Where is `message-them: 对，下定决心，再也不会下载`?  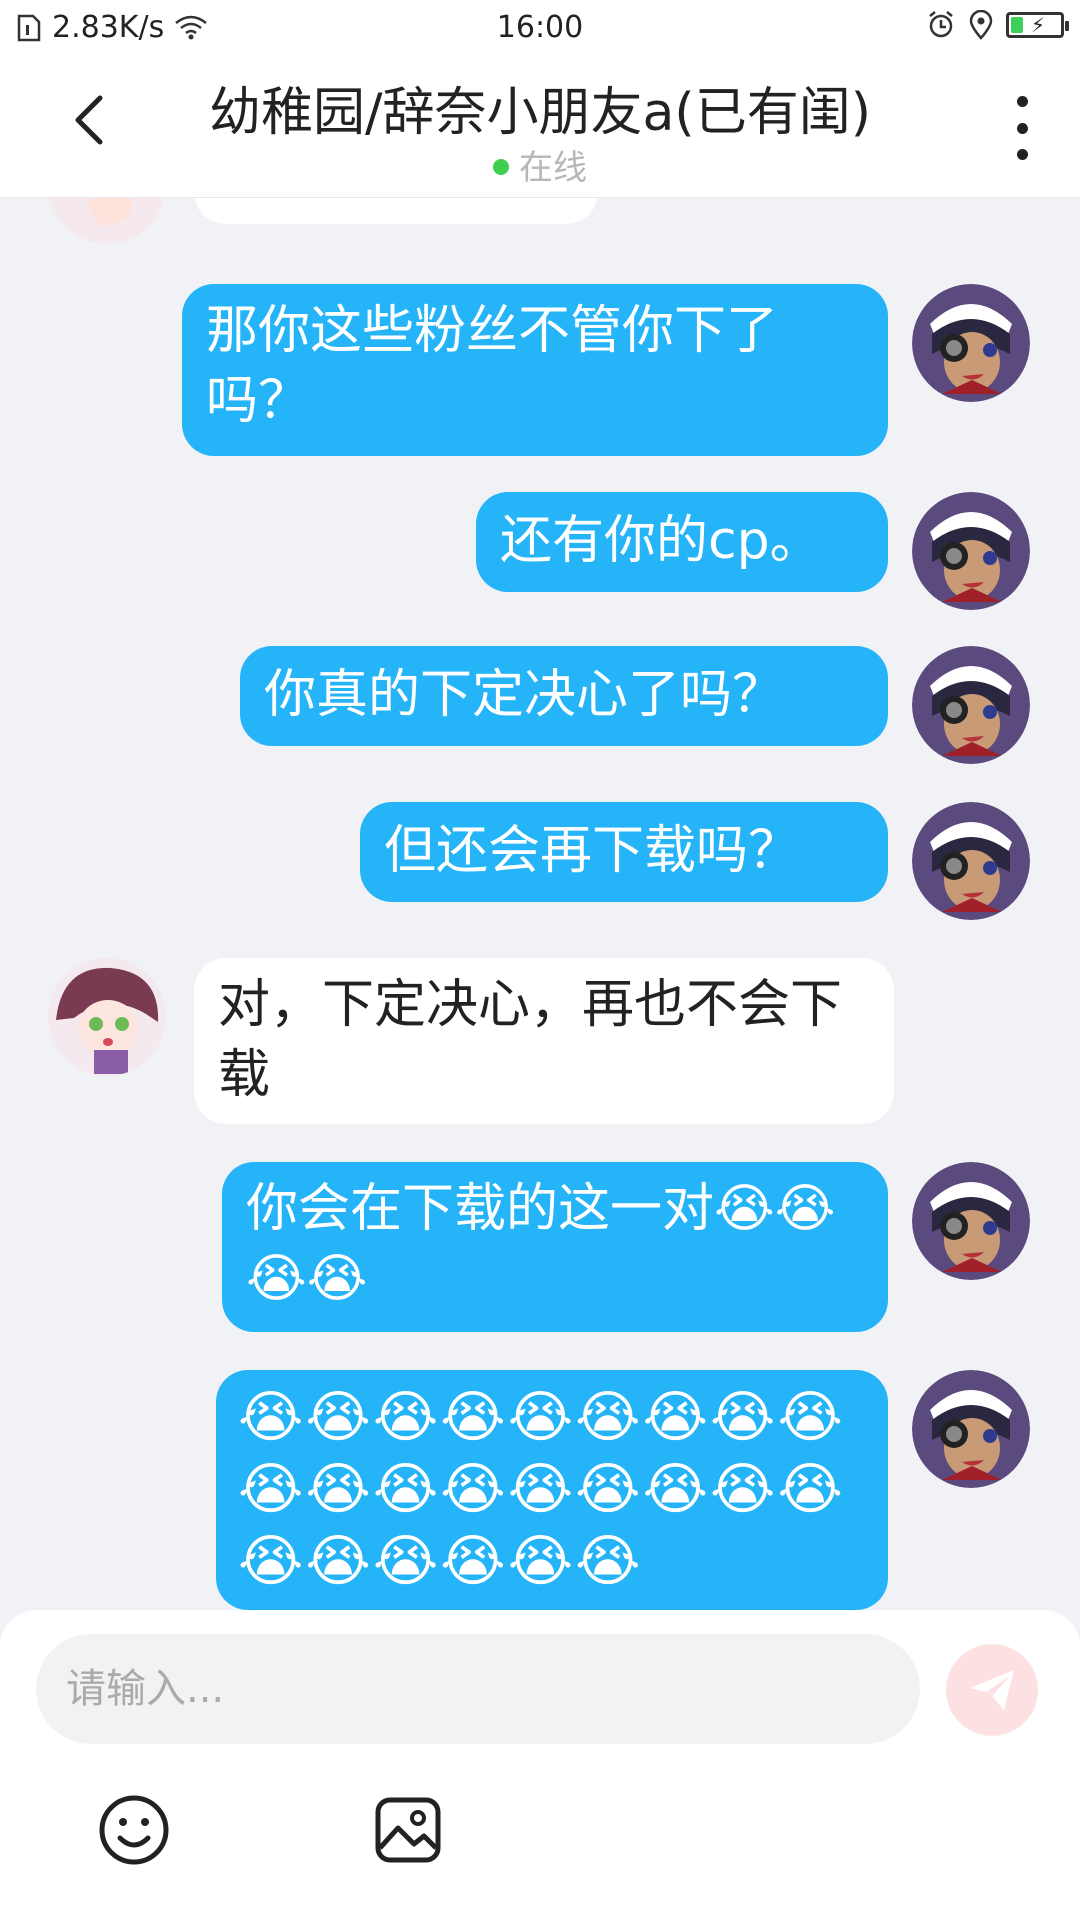 message-them: 对，下定决心，再也不会下载 is located at coordinates (540, 1043).